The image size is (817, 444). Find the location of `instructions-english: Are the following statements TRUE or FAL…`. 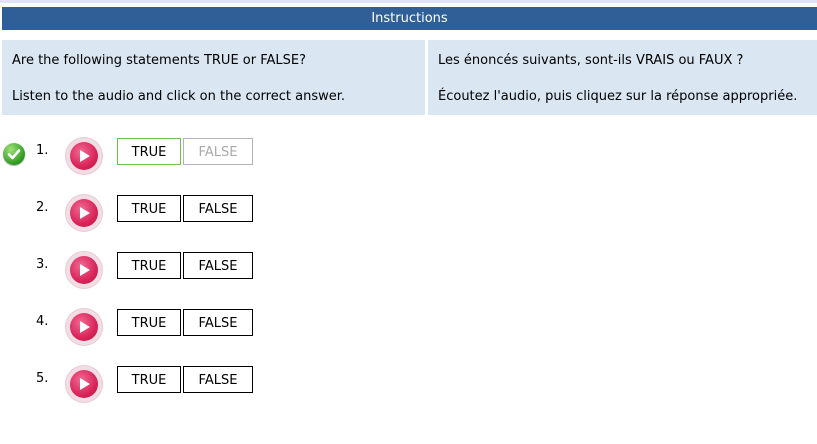

instructions-english: Are the following statements TRUE or FAL… is located at coordinates (213, 77).